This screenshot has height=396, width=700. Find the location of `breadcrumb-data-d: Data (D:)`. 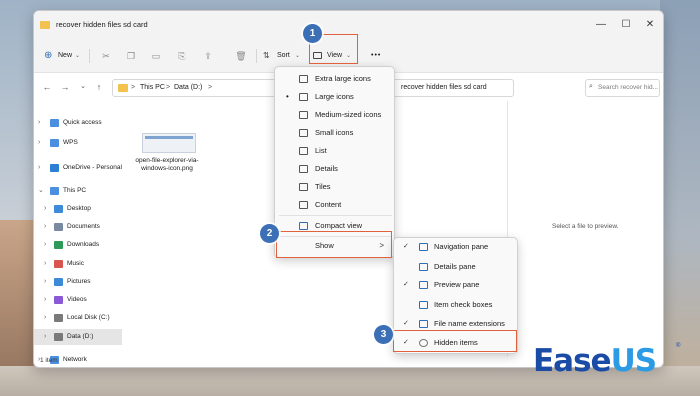

breadcrumb-data-d: Data (D:) is located at coordinates (188, 87).